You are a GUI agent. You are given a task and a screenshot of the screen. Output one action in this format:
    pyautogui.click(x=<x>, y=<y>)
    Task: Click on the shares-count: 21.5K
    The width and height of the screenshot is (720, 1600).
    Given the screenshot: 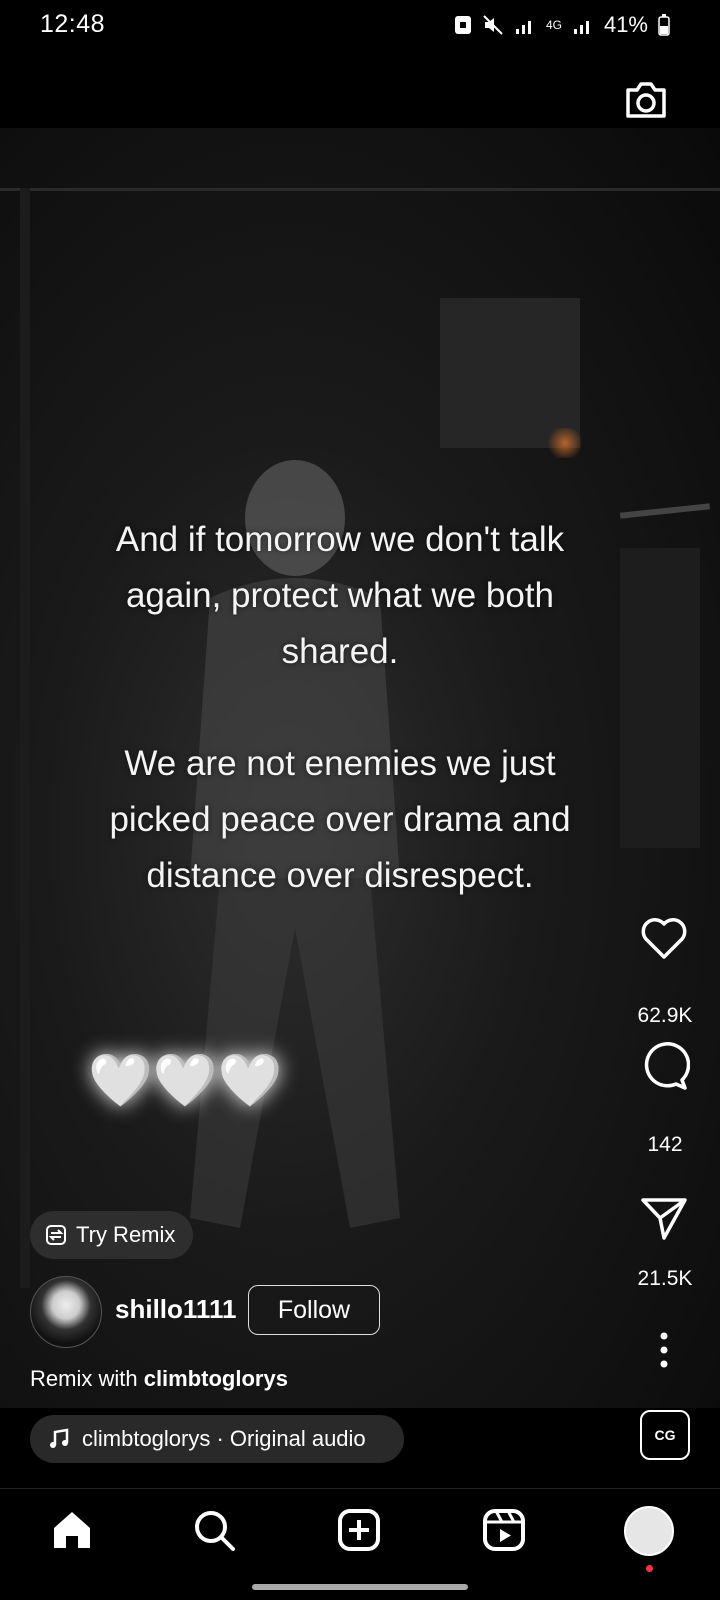 What is the action you would take?
    pyautogui.click(x=665, y=1278)
    